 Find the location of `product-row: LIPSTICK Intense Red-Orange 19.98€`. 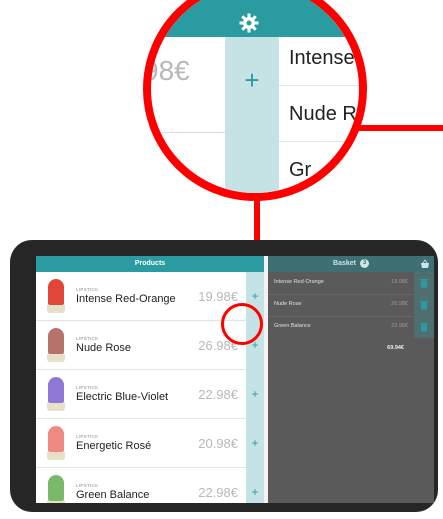

product-row: LIPSTICK Intense Red-Orange 19.98€ is located at coordinates (141, 296).